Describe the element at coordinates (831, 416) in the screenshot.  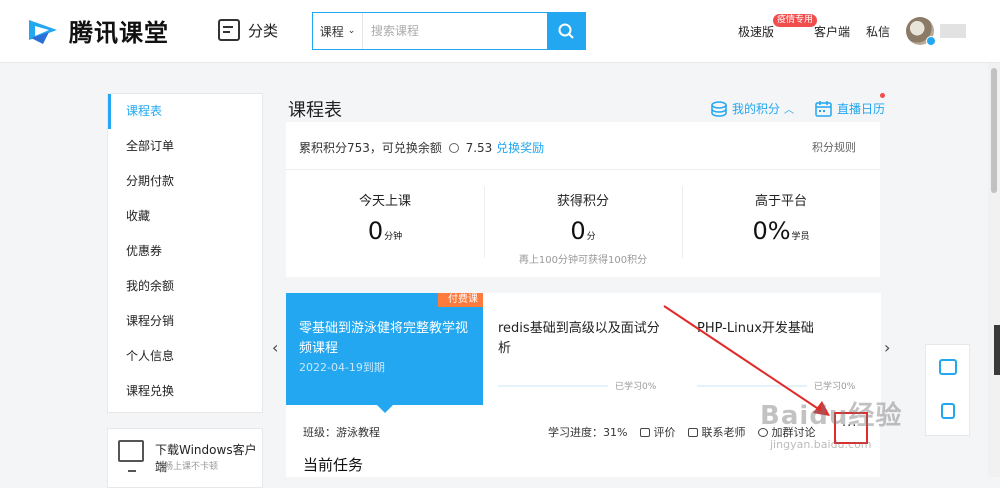
I see `watermark-text: Baidu经验` at that location.